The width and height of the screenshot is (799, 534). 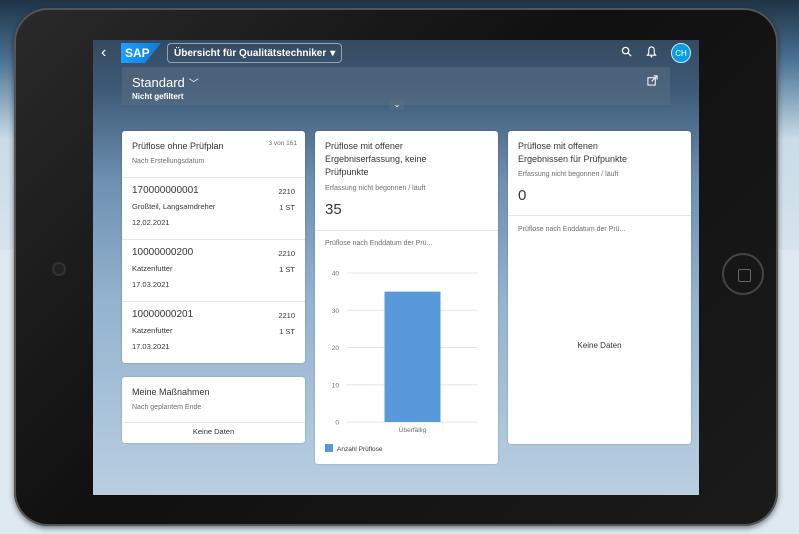 I want to click on sap-logo: SAP, so click(x=141, y=53).